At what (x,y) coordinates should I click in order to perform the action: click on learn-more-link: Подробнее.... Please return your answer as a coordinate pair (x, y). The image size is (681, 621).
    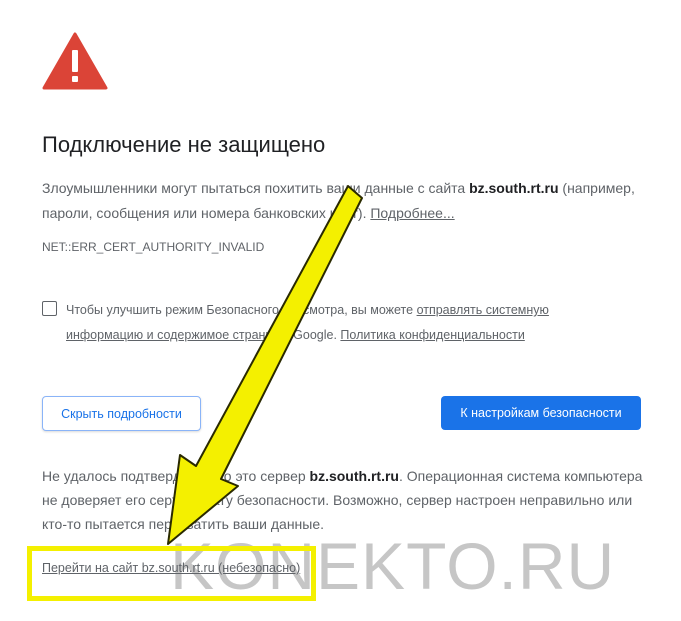
    Looking at the image, I should click on (412, 213).